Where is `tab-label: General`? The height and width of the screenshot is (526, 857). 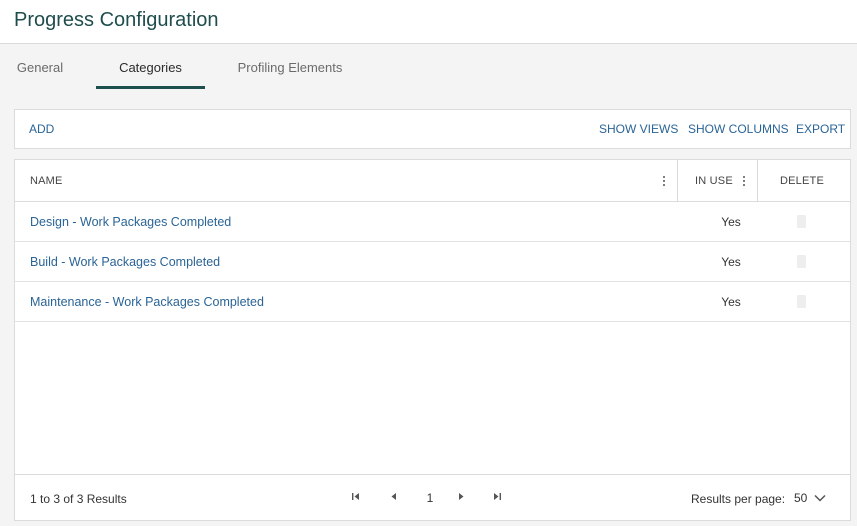
tab-label: General is located at coordinates (40, 67).